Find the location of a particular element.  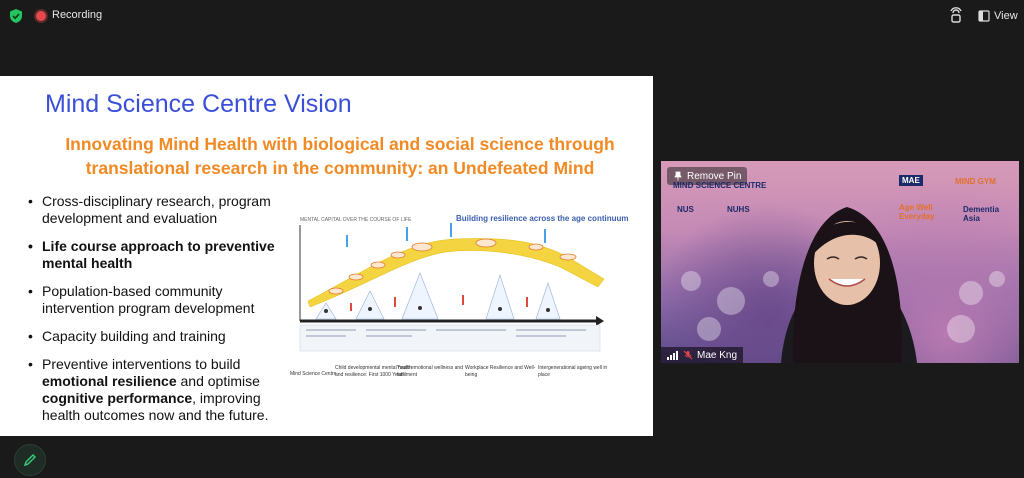

participant-name: Mae Kng is located at coordinates (717, 355).